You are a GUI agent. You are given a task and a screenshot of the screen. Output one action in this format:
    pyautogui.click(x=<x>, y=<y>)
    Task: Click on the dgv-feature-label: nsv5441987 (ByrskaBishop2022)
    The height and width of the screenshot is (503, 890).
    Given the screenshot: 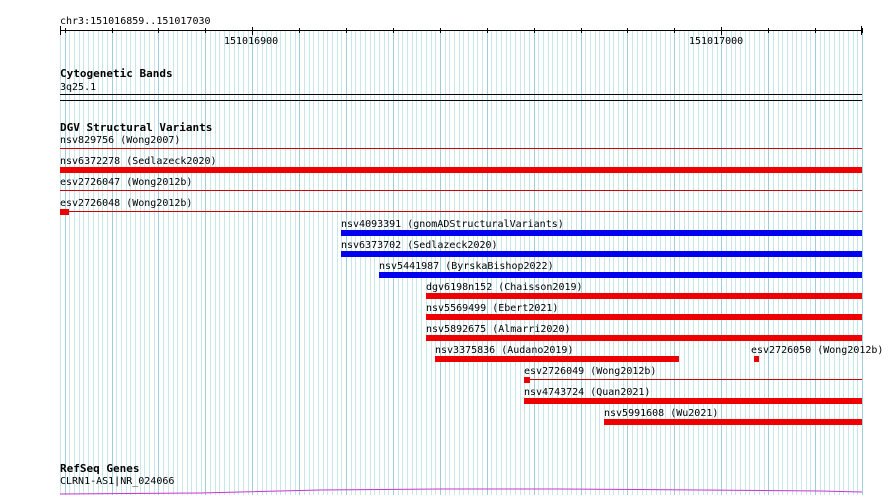 What is the action you would take?
    pyautogui.click(x=466, y=266)
    